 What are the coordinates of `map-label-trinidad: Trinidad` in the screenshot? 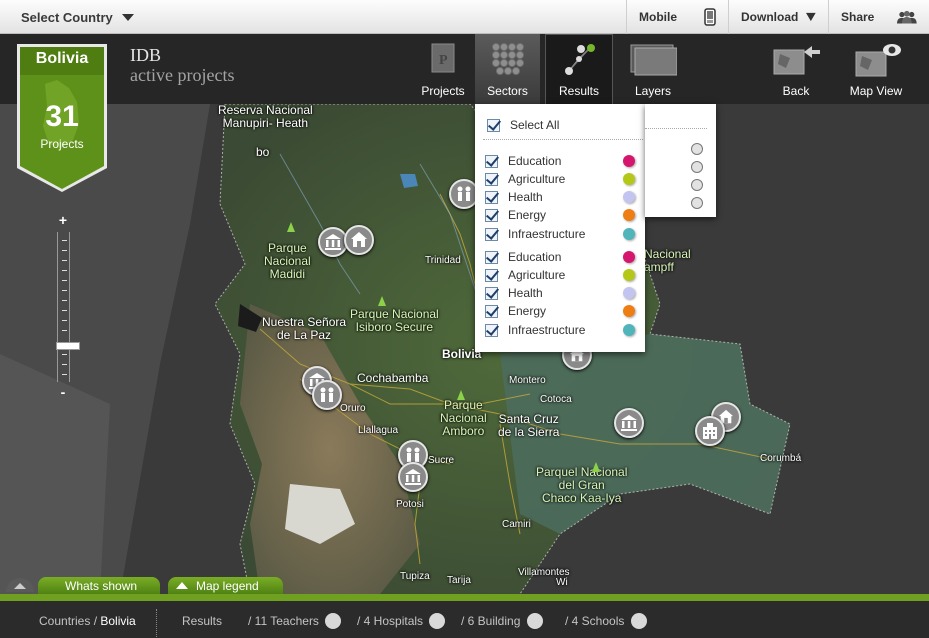 It's located at (443, 260).